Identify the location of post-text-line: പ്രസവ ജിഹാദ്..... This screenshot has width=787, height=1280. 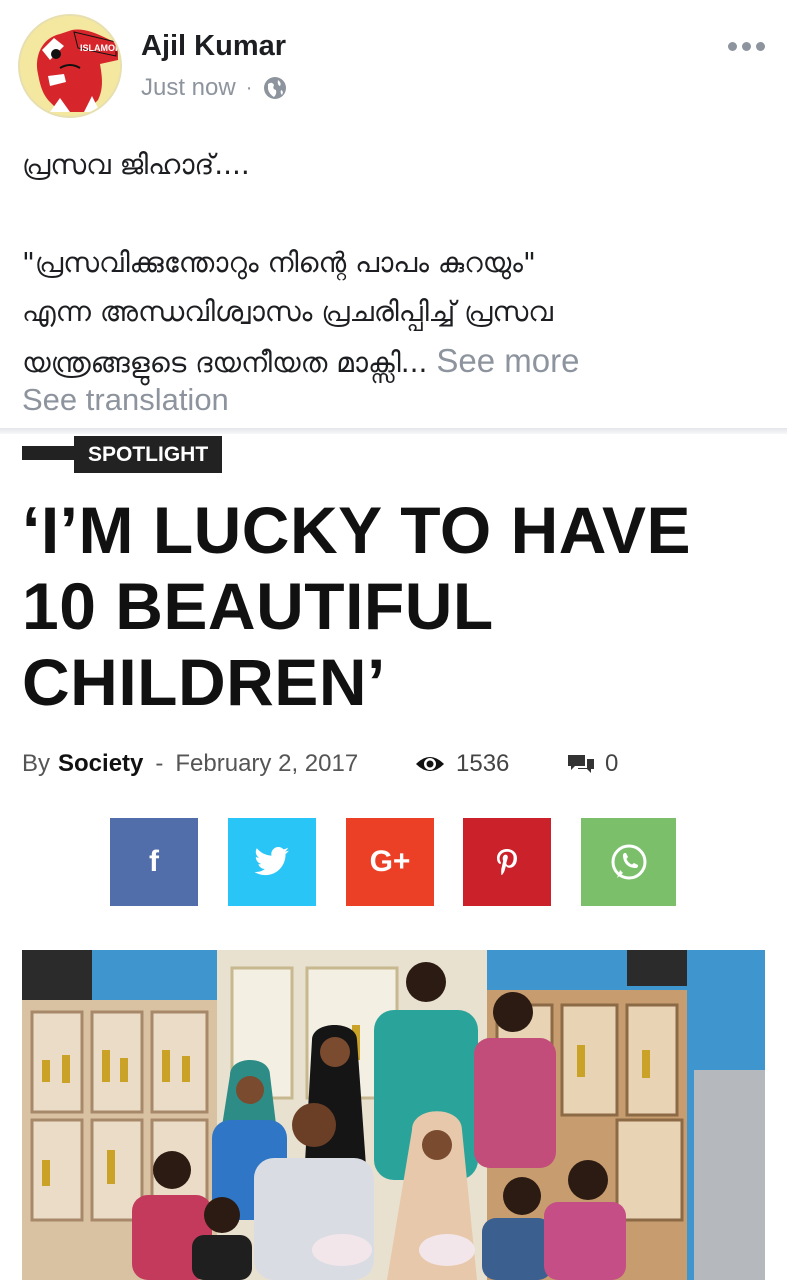
(136, 164).